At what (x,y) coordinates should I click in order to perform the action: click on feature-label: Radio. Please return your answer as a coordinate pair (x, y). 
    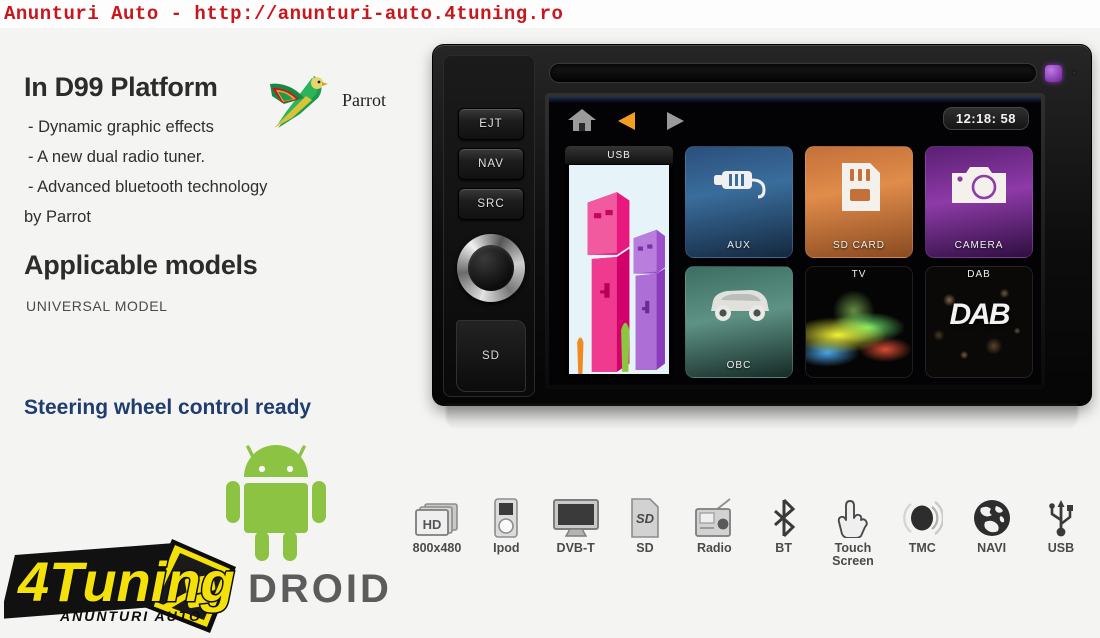
    Looking at the image, I should click on (714, 548).